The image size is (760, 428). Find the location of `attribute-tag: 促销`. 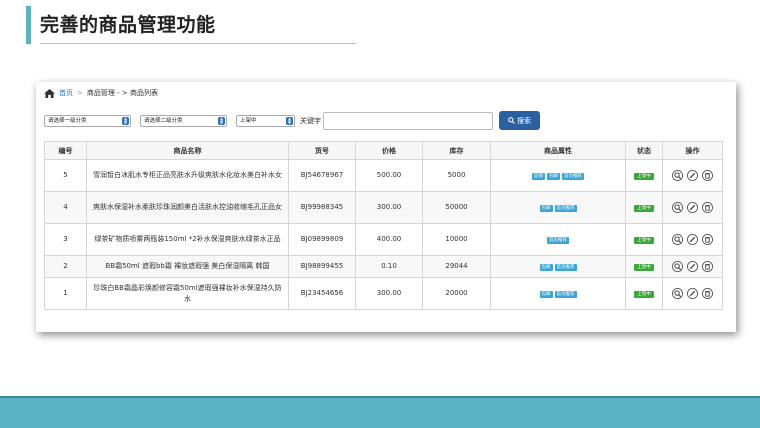

attribute-tag: 促销 is located at coordinates (538, 176).